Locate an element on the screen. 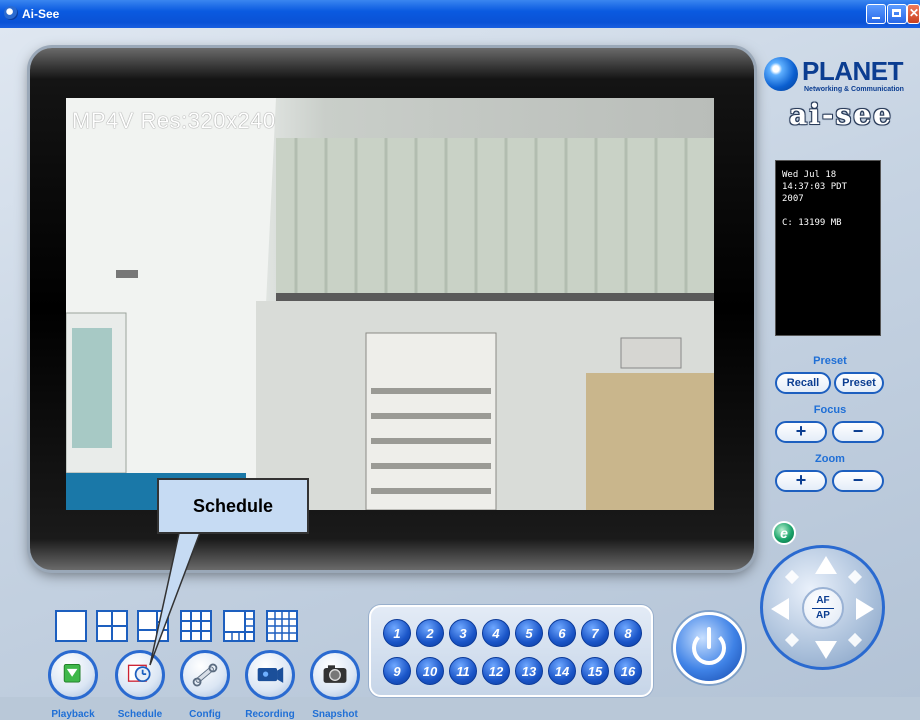 Image resolution: width=920 pixels, height=720 pixels. preset-button: Preset is located at coordinates (859, 383).